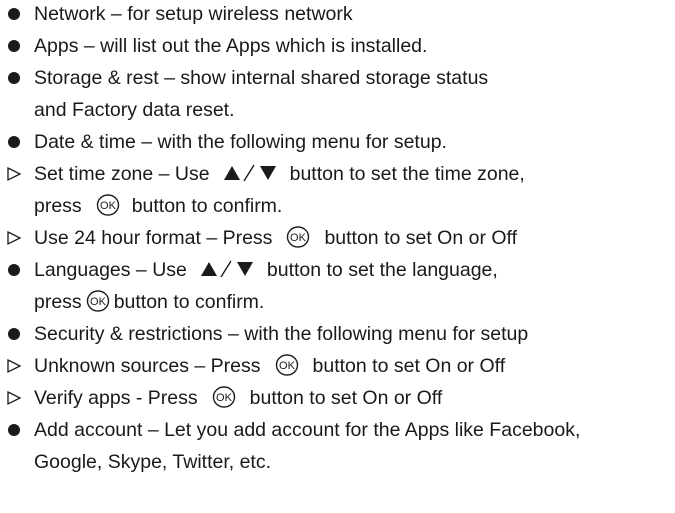  I want to click on sub-item-text: Unknown sources – Press, so click(147, 366).